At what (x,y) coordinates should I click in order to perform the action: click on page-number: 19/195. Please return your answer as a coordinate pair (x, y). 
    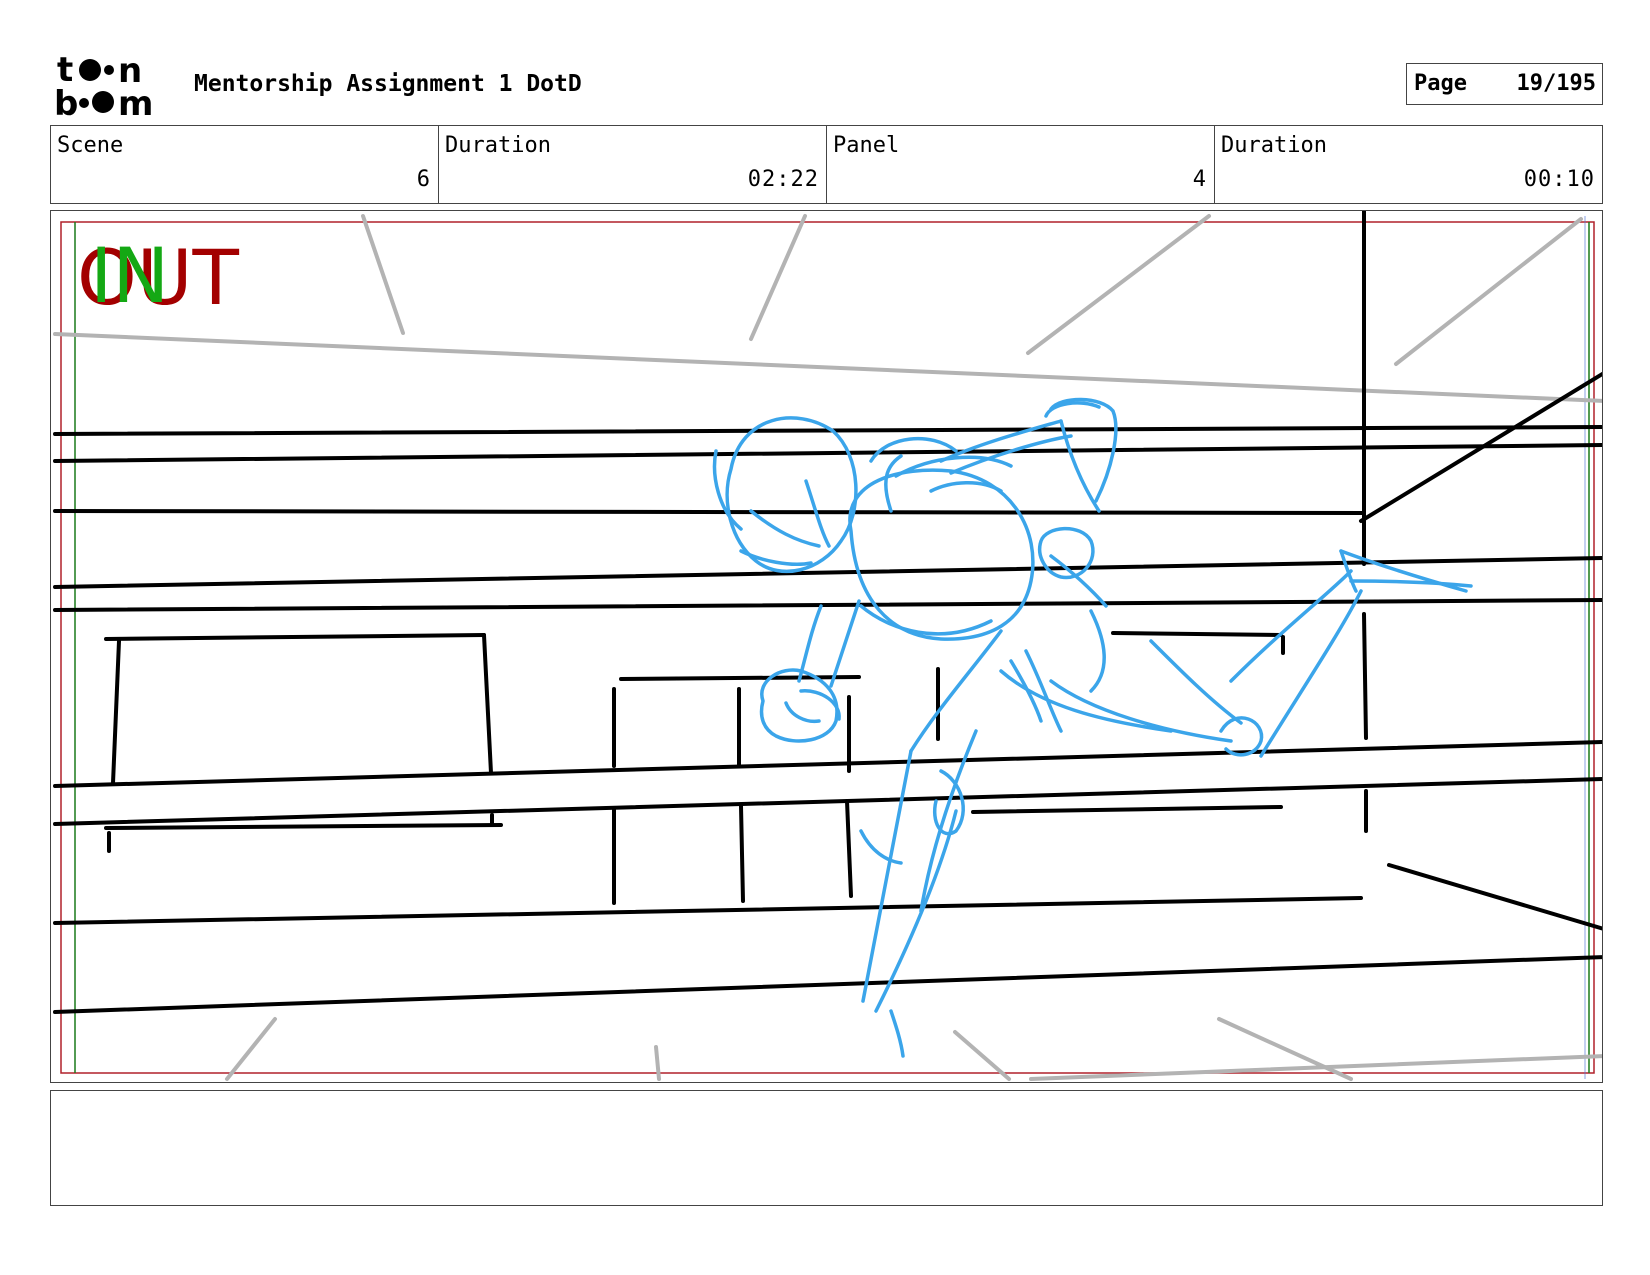
    Looking at the image, I should click on (1556, 83).